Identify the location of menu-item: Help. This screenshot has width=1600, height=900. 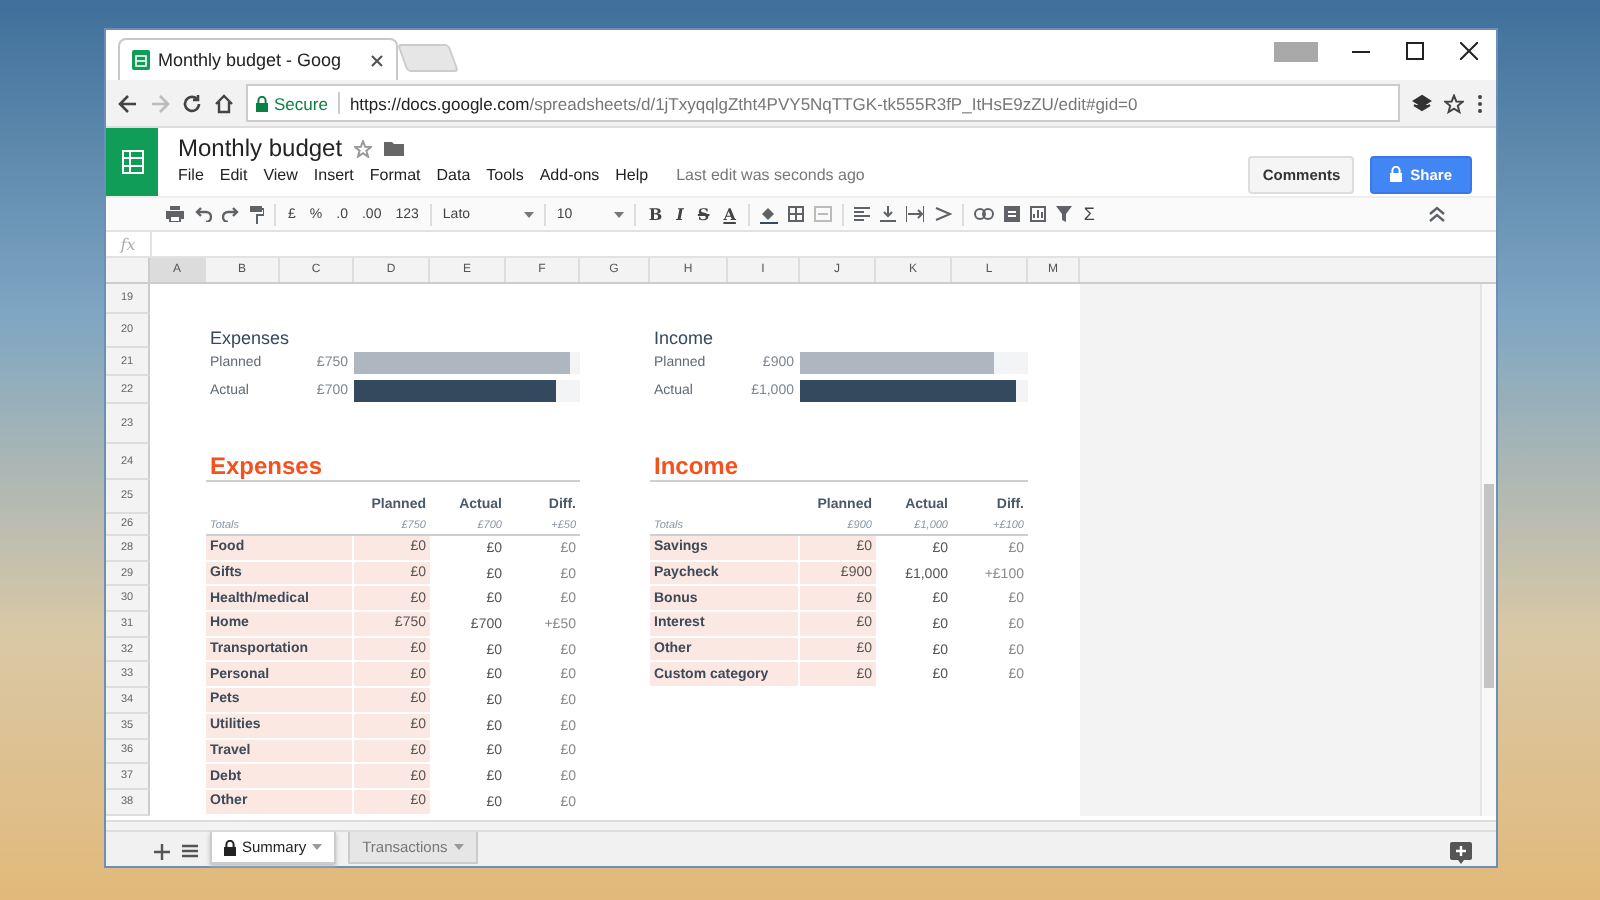
(632, 175).